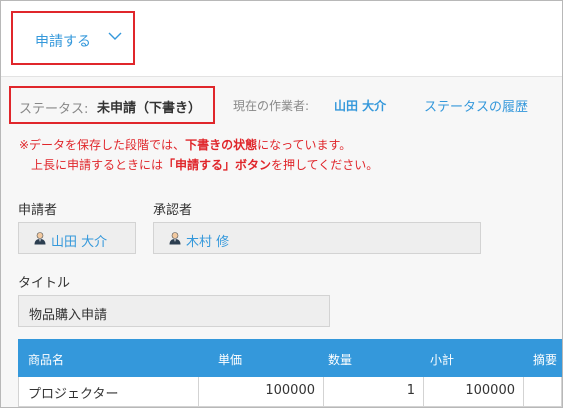  Describe the element at coordinates (44, 283) in the screenshot. I see `title-field-label: タイトル` at that location.